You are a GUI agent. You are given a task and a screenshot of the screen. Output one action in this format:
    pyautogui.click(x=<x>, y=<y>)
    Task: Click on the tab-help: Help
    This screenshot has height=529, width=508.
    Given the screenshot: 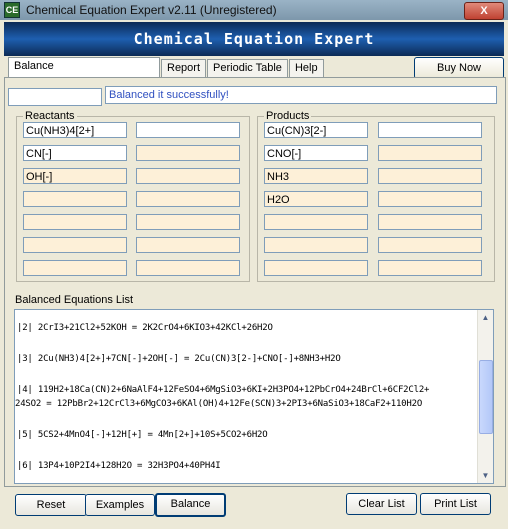 What is the action you would take?
    pyautogui.click(x=306, y=68)
    